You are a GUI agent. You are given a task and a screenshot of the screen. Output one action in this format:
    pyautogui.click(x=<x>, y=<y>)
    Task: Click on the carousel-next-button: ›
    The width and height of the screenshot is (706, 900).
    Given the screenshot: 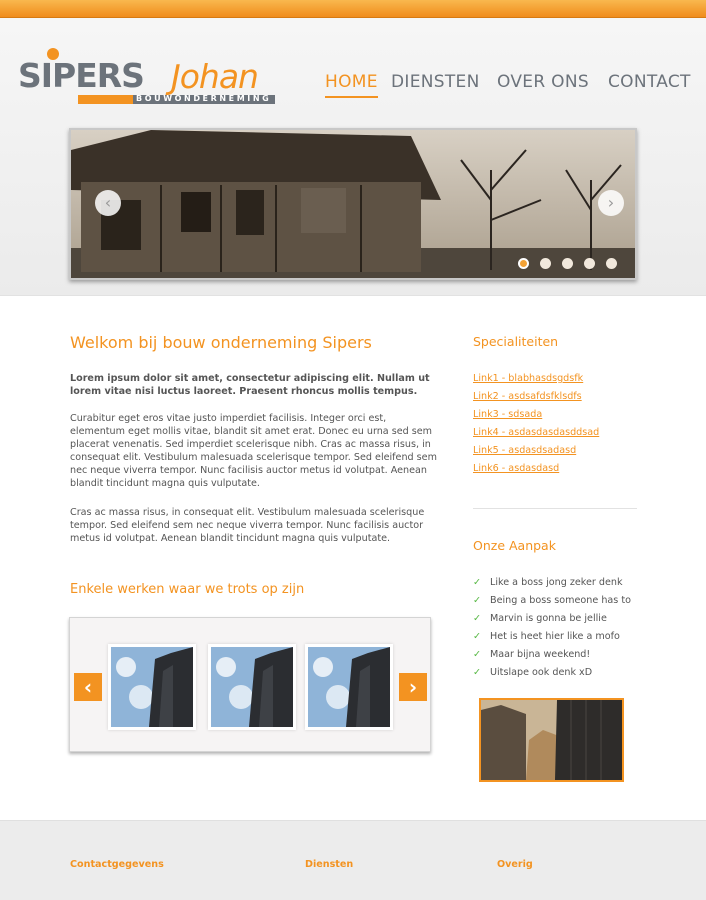 What is the action you would take?
    pyautogui.click(x=413, y=687)
    